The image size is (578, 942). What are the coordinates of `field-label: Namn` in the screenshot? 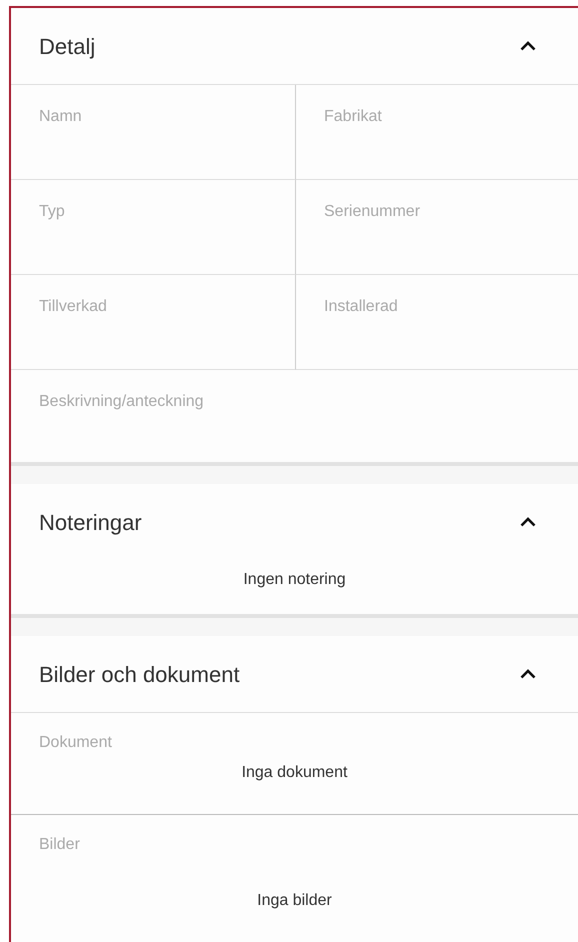 It's located at (60, 116).